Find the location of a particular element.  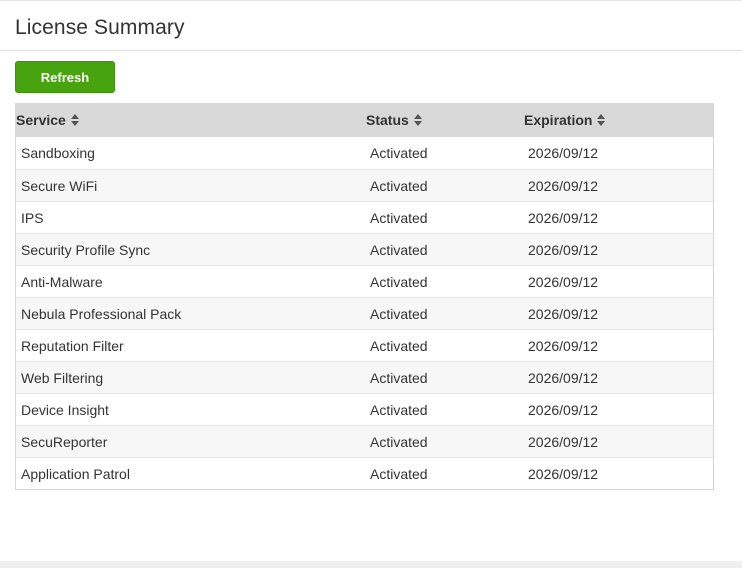

column-header-label: Expiration is located at coordinates (558, 120).